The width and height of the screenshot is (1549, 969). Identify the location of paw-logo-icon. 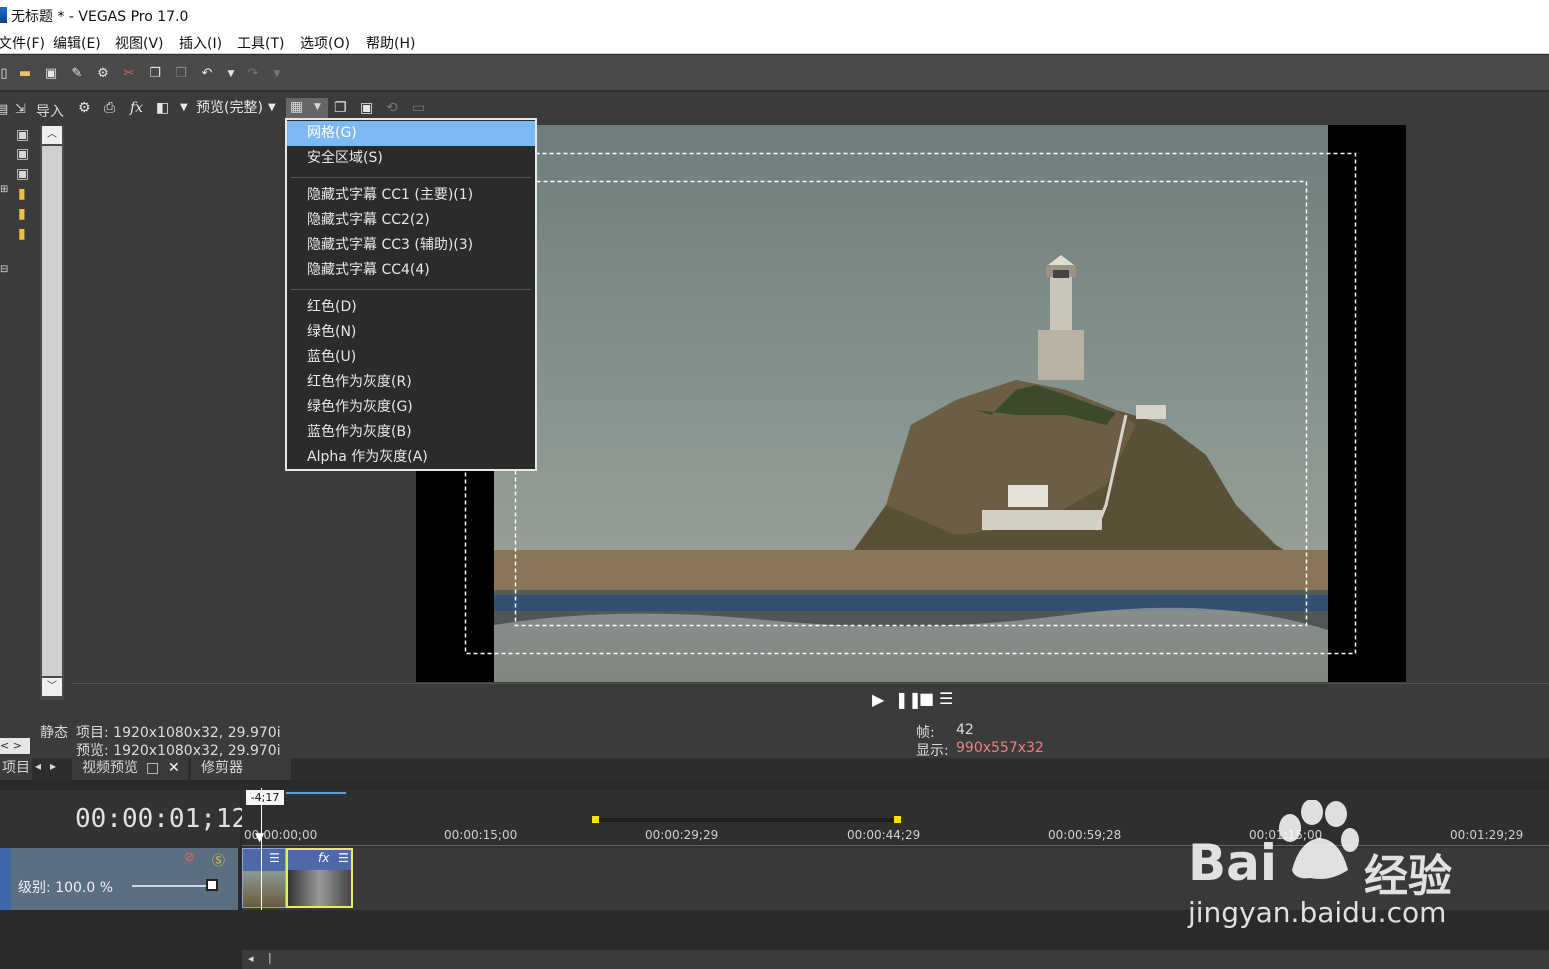
(1319, 839).